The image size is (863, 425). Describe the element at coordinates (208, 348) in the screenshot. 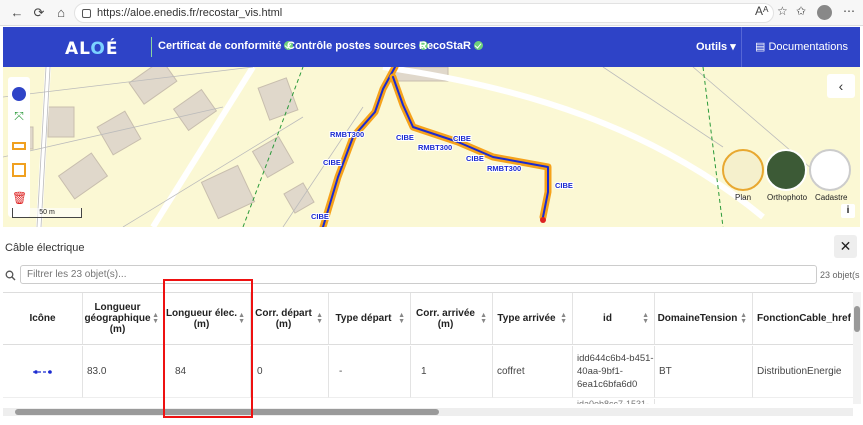

I see `highlight-annotation` at that location.